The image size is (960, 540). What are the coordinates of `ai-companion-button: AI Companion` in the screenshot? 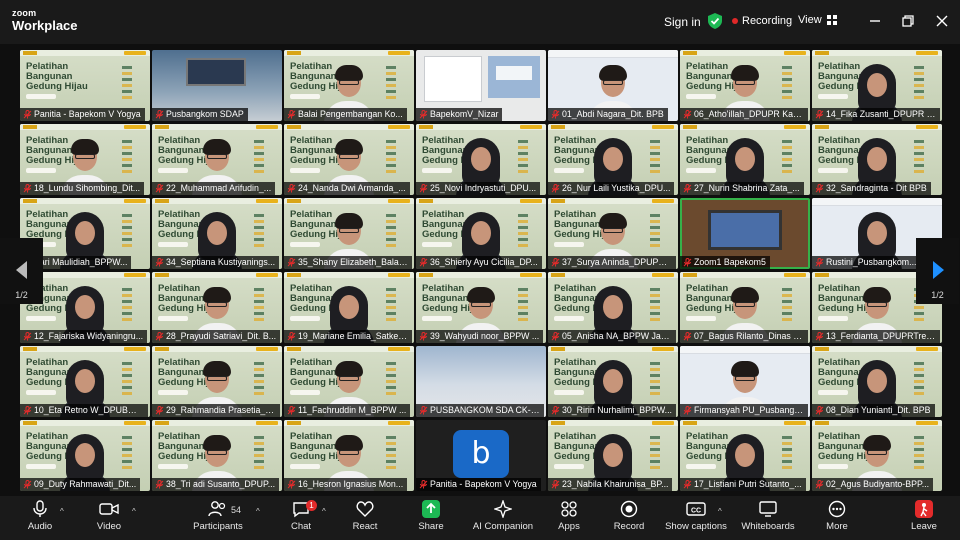 It's located at (503, 516).